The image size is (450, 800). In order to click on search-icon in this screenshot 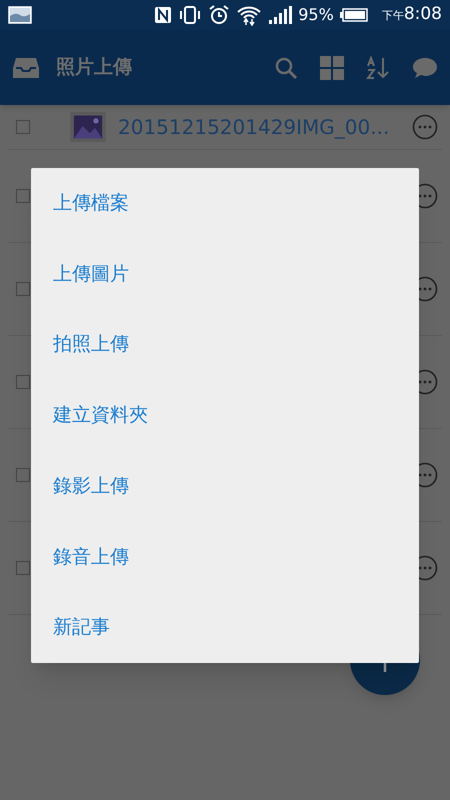, I will do `click(286, 68)`.